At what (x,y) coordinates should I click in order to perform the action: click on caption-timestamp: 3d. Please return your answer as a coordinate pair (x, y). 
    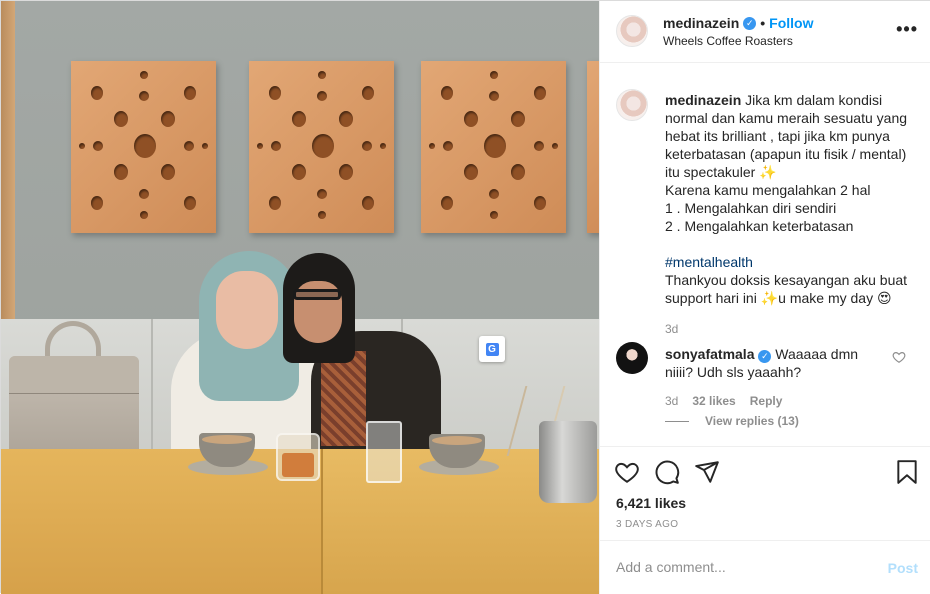
    Looking at the image, I should click on (671, 329).